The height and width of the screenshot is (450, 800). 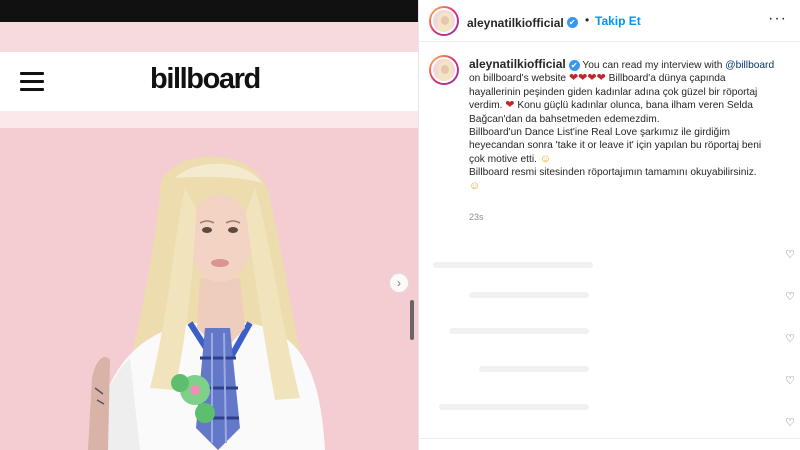 I want to click on post-timestamp: 23s, so click(x=476, y=217).